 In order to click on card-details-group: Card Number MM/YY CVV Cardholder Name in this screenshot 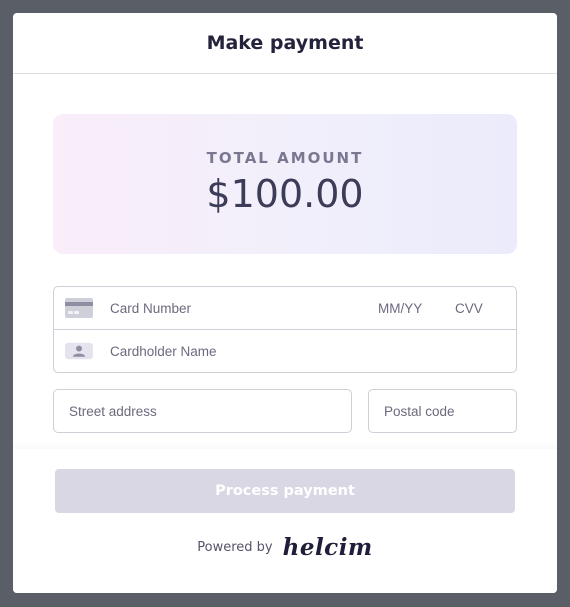, I will do `click(285, 329)`.